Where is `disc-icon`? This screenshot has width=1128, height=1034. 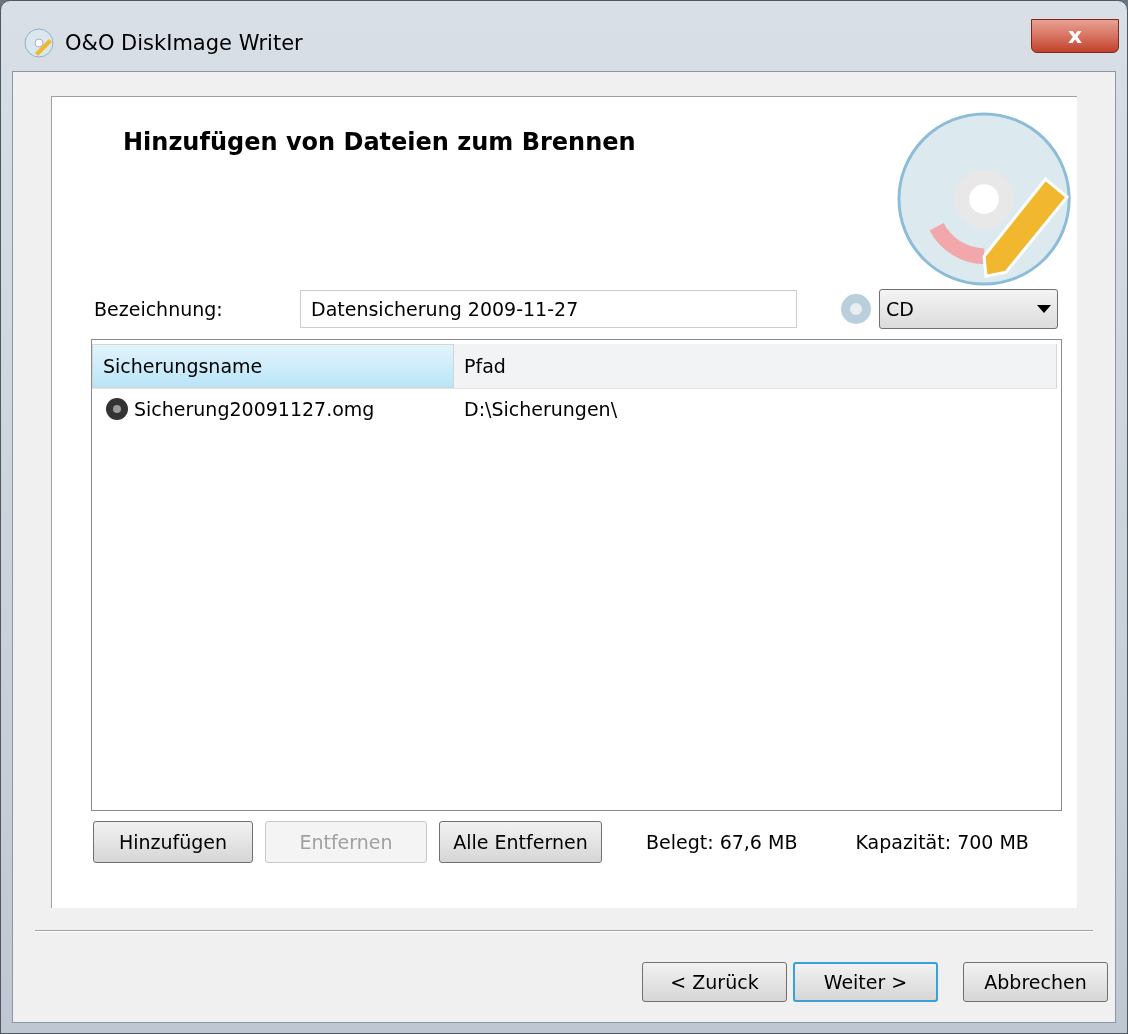
disc-icon is located at coordinates (856, 309).